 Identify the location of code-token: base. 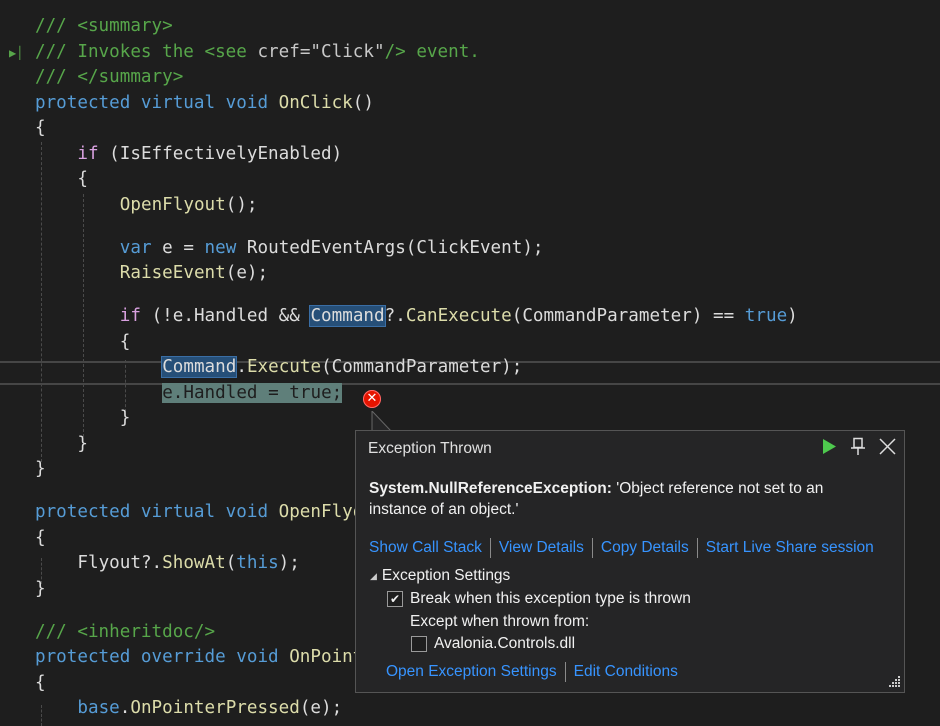
(98, 708).